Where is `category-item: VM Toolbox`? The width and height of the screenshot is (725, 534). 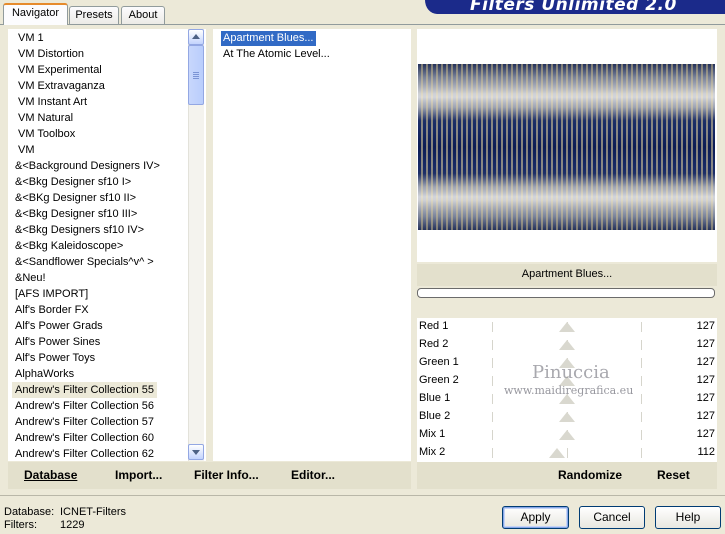 category-item: VM Toolbox is located at coordinates (46, 134).